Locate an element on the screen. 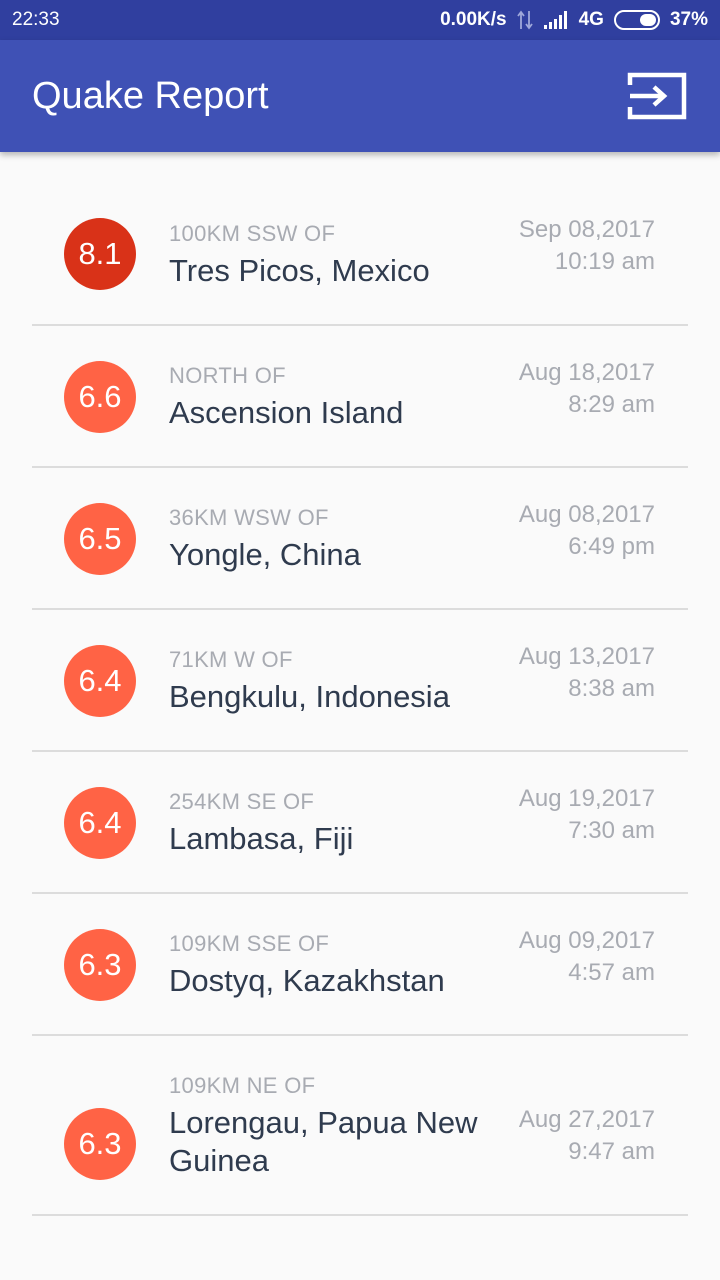  location-offset: 109KM SSE OF is located at coordinates (249, 943).